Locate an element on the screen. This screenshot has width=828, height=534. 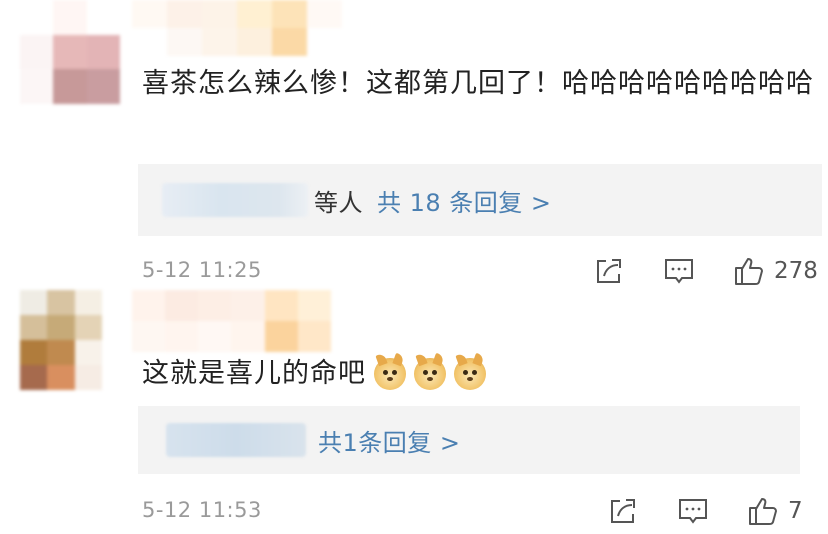
like-count: 7 is located at coordinates (795, 511).